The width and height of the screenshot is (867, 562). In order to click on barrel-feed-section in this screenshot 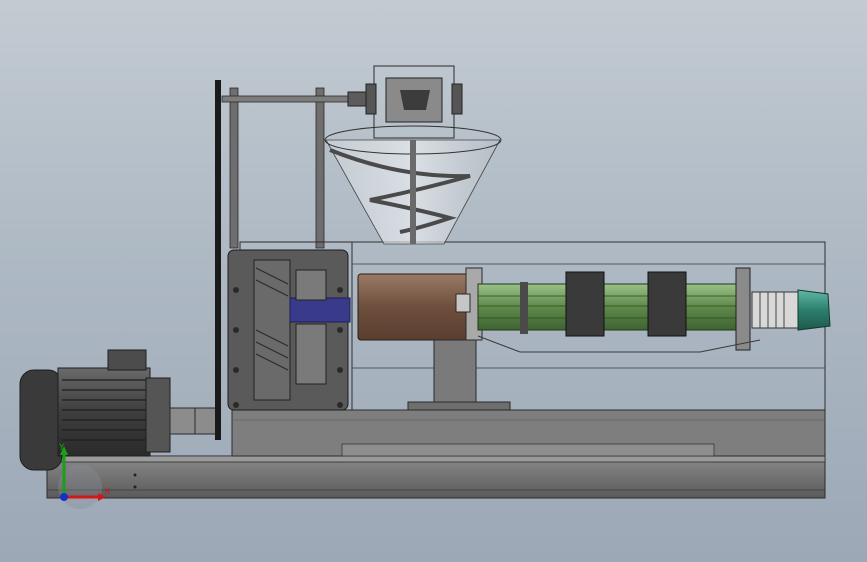, I will do `click(420, 304)`.